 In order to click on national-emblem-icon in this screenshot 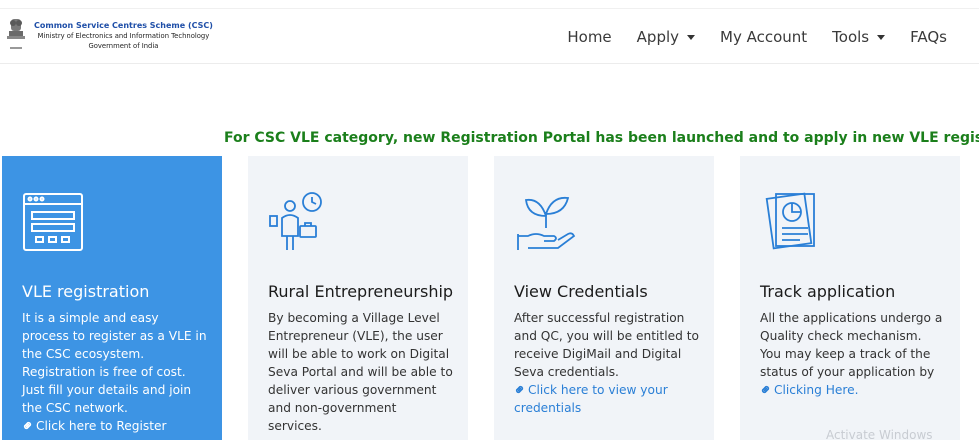, I will do `click(16, 34)`.